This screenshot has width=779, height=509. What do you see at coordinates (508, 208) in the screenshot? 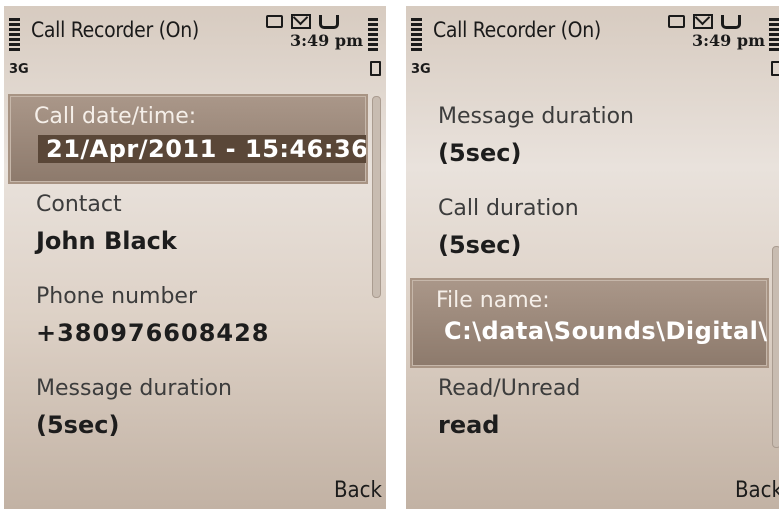
I see `item-label: Call duration` at bounding box center [508, 208].